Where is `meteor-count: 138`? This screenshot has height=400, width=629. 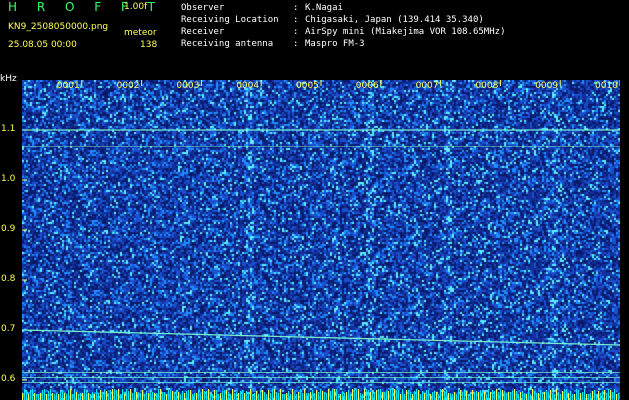
meteor-count: 138 is located at coordinates (149, 45).